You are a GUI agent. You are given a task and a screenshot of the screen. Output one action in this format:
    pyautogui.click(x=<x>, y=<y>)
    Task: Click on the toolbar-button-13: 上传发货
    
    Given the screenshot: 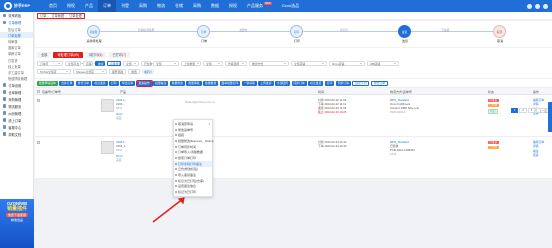 What is the action you would take?
    pyautogui.click(x=266, y=83)
    